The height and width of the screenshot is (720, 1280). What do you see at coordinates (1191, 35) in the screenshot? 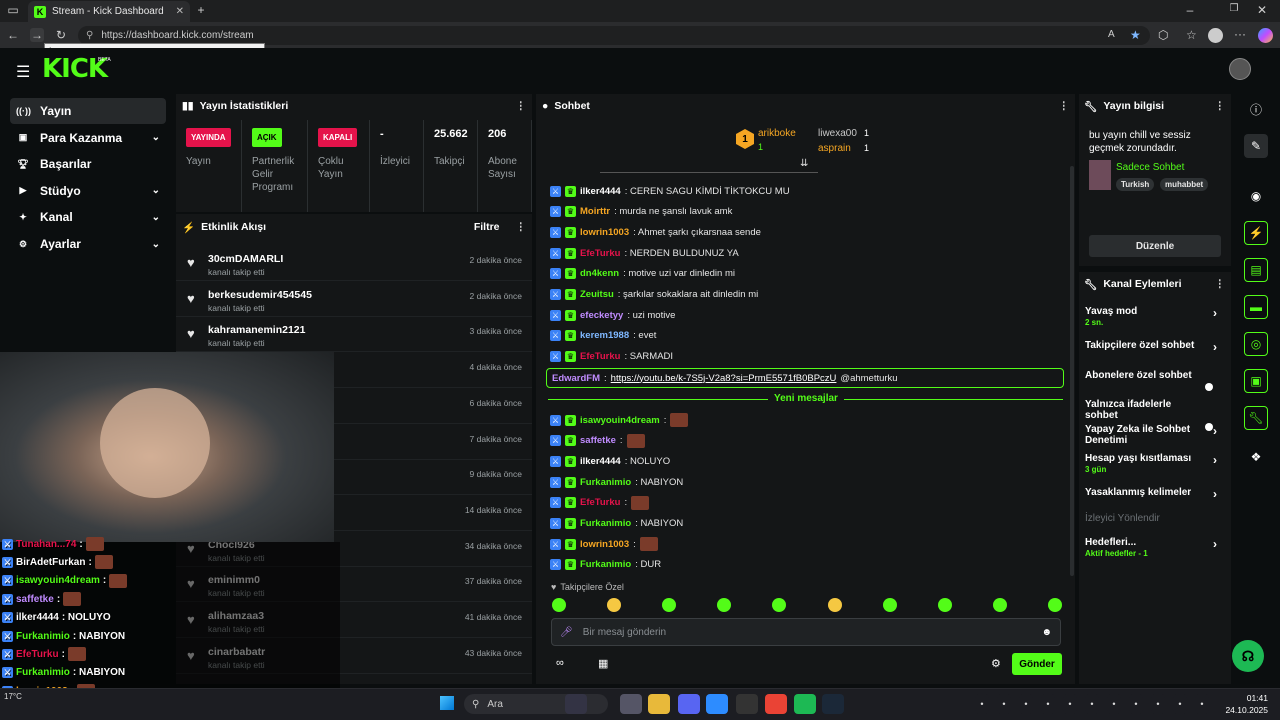
I see `favorites-icon: ☆` at bounding box center [1191, 35].